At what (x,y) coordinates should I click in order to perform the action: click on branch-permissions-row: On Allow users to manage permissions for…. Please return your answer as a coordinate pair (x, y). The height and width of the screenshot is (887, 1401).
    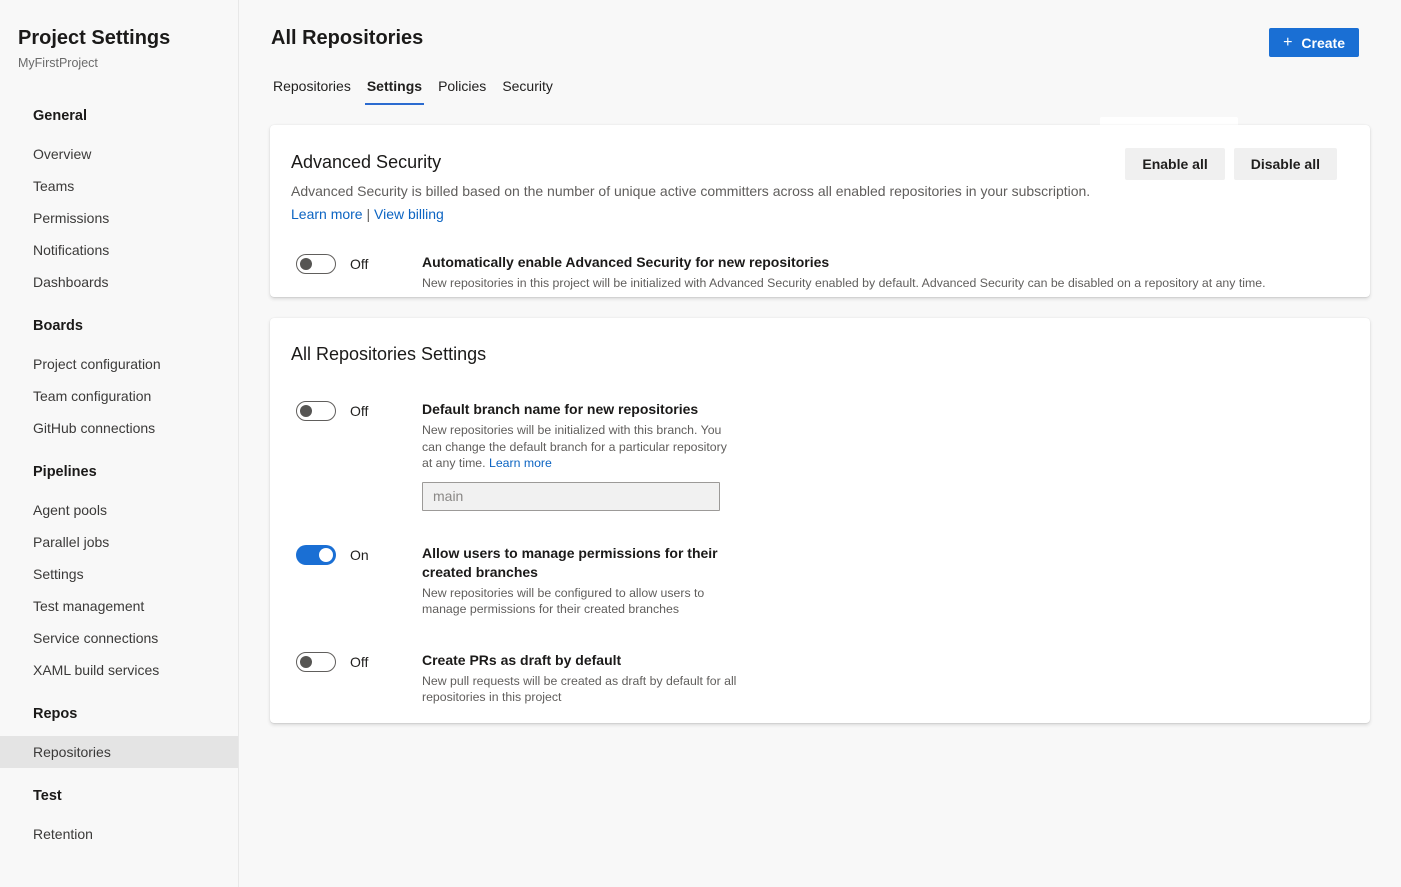
    Looking at the image, I should click on (814, 581).